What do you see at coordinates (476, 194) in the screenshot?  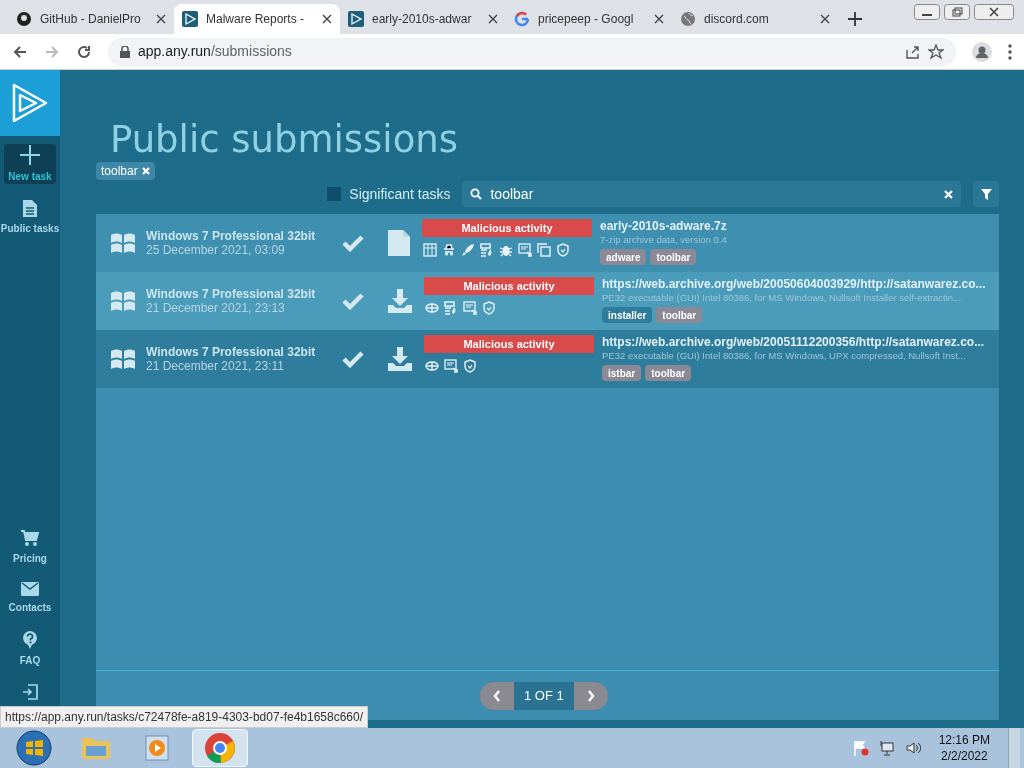 I see `search-icon` at bounding box center [476, 194].